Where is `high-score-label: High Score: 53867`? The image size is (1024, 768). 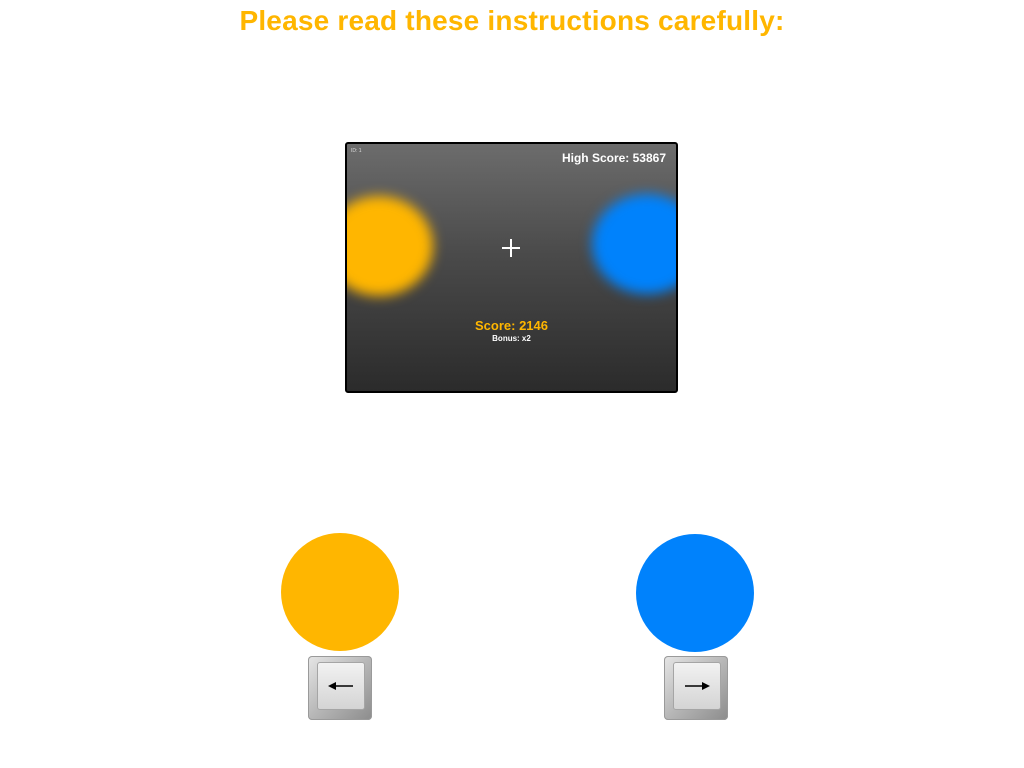
high-score-label: High Score: 53867 is located at coordinates (613, 158).